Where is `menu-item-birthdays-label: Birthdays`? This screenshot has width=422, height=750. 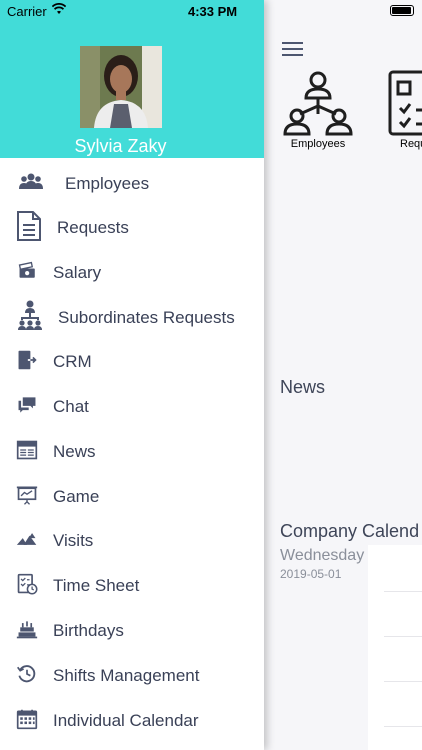 menu-item-birthdays-label: Birthdays is located at coordinates (88, 630).